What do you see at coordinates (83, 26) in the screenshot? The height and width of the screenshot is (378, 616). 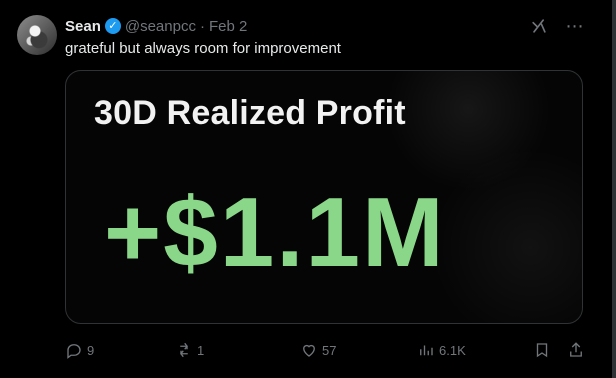 I see `author-name: Sean` at bounding box center [83, 26].